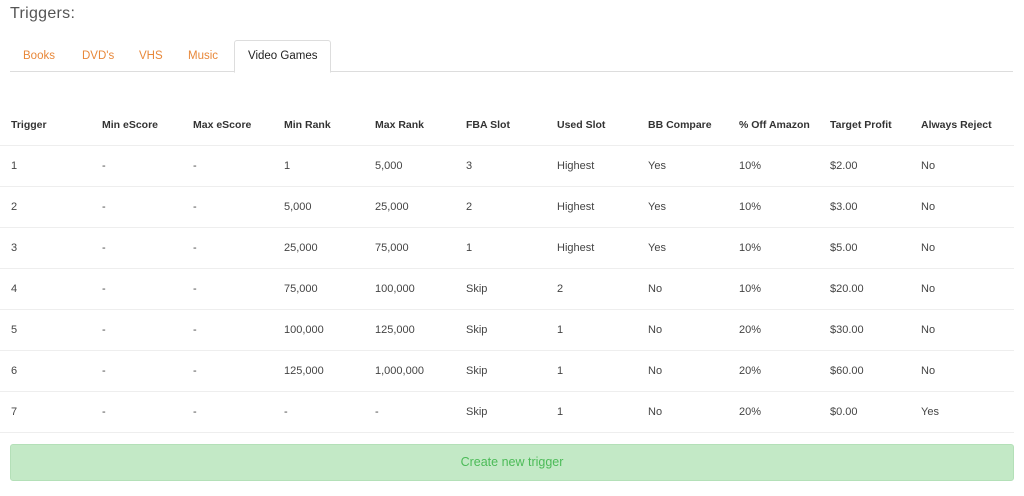 Image resolution: width=1024 pixels, height=496 pixels. Describe the element at coordinates (45, 330) in the screenshot. I see `table-cell: 5` at that location.